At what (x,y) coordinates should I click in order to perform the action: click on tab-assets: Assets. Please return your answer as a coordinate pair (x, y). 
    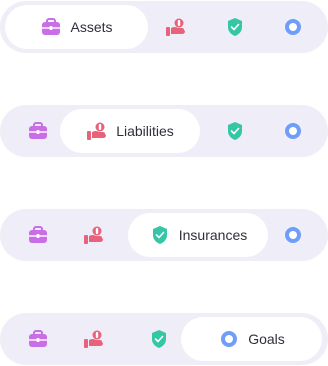
    Looking at the image, I should click on (76, 27).